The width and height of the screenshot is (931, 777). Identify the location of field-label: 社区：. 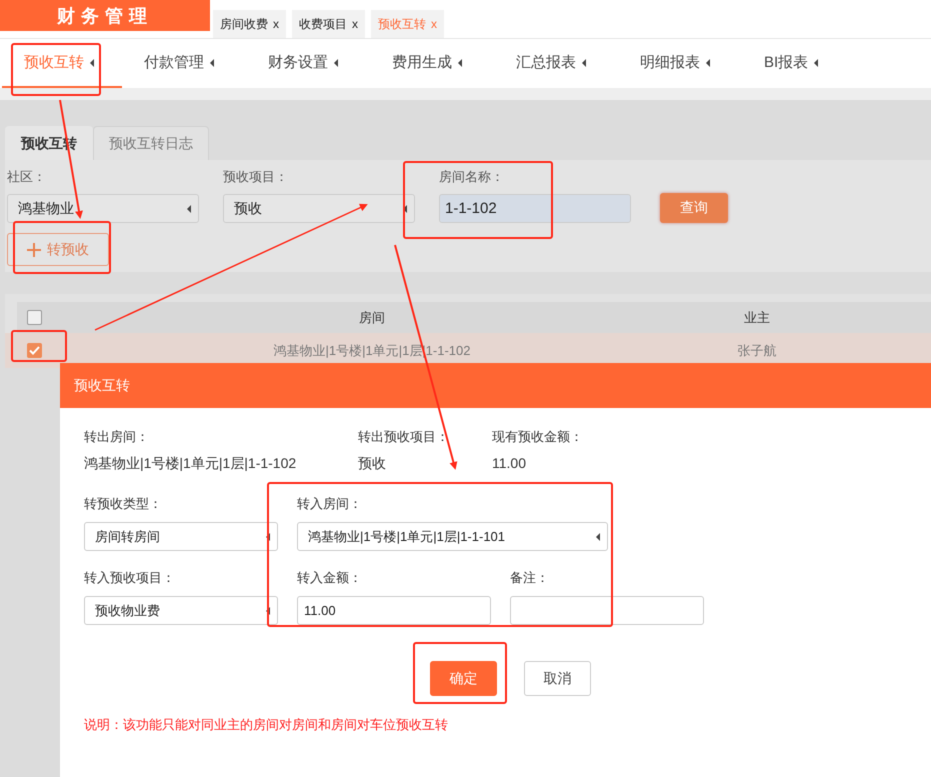
(27, 177).